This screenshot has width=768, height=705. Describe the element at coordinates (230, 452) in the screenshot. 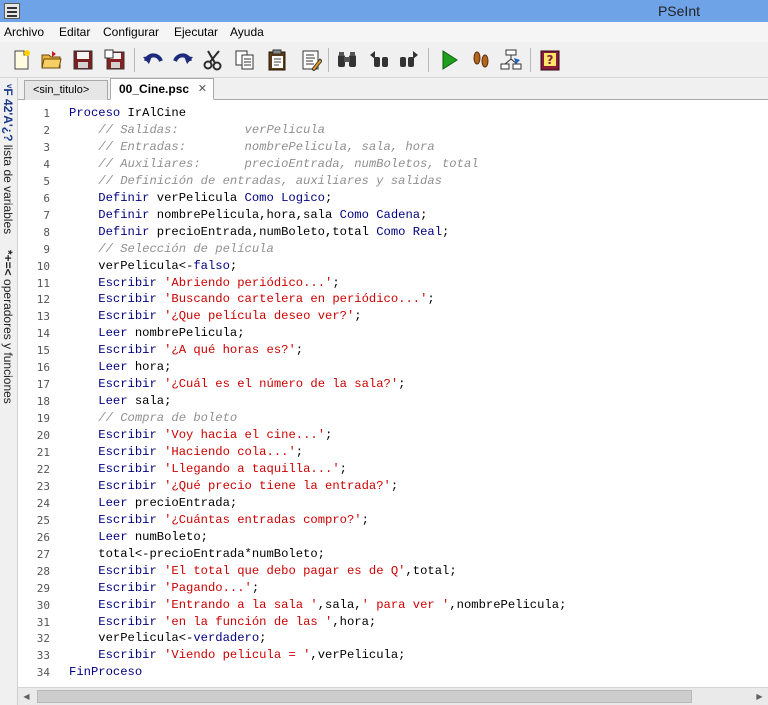

I see `code-token-str: 'Haciendo cola...'` at that location.